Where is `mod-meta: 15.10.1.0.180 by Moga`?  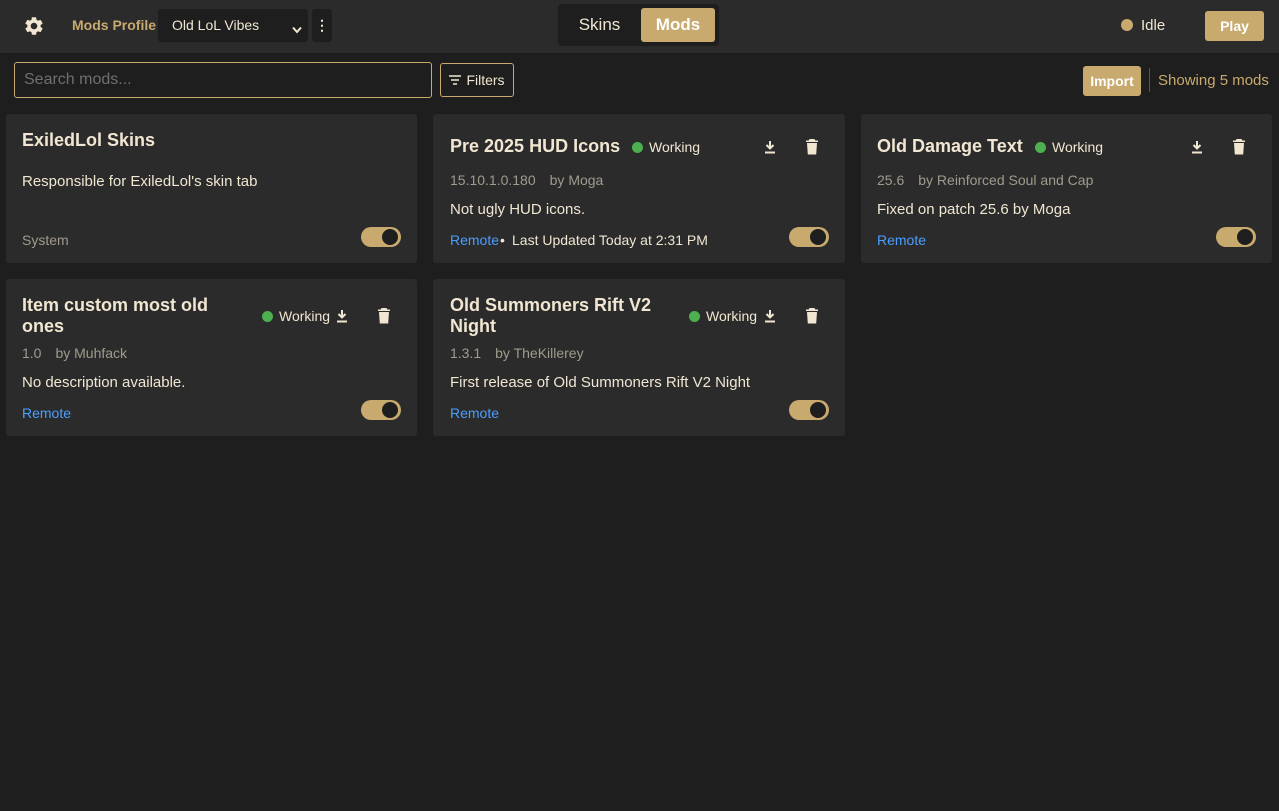 mod-meta: 15.10.1.0.180 by Moga is located at coordinates (526, 180).